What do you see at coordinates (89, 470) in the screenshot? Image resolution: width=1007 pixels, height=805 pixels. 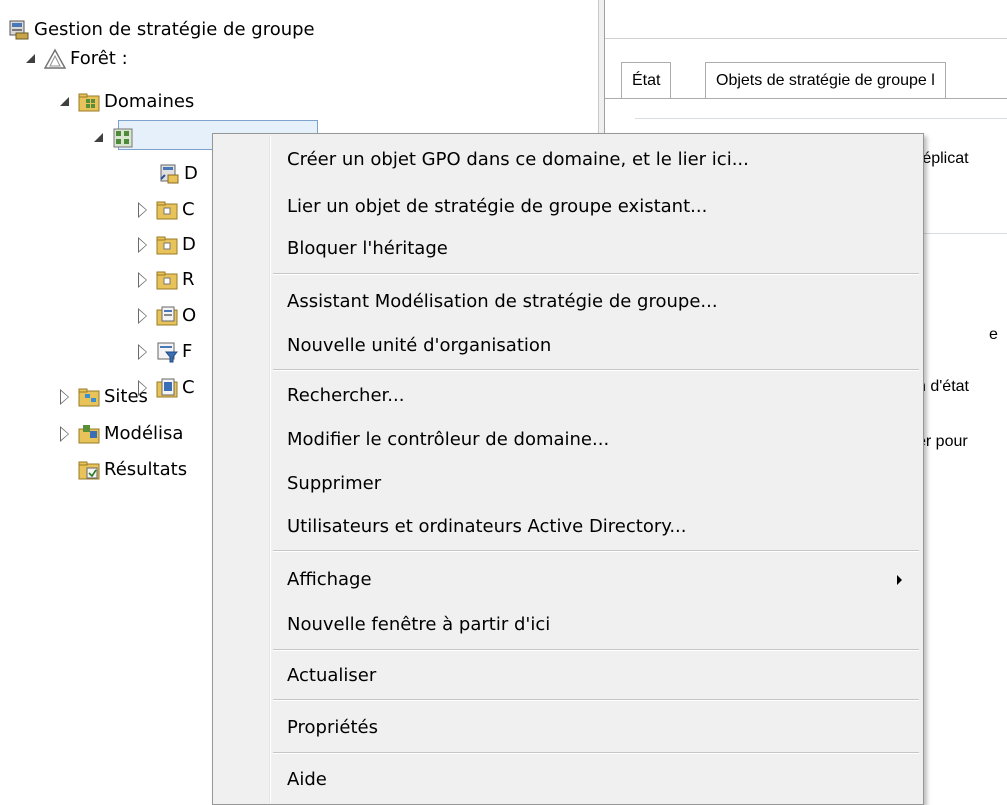 I see `results-icon` at bounding box center [89, 470].